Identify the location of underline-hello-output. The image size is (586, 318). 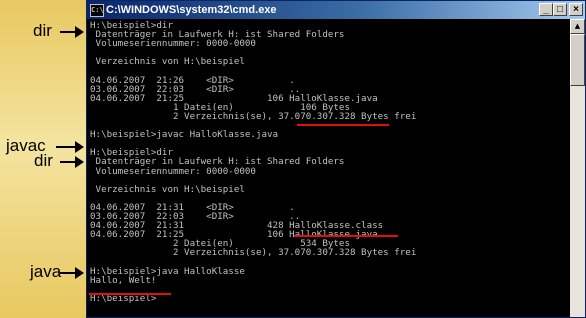
(130, 294).